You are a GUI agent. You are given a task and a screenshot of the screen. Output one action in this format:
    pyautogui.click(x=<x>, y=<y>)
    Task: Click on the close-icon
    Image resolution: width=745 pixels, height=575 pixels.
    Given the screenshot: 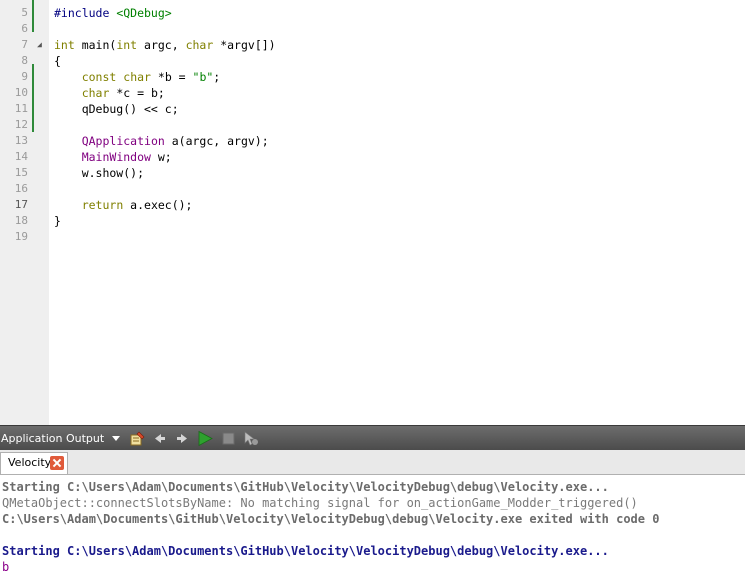 What is the action you would take?
    pyautogui.click(x=57, y=463)
    